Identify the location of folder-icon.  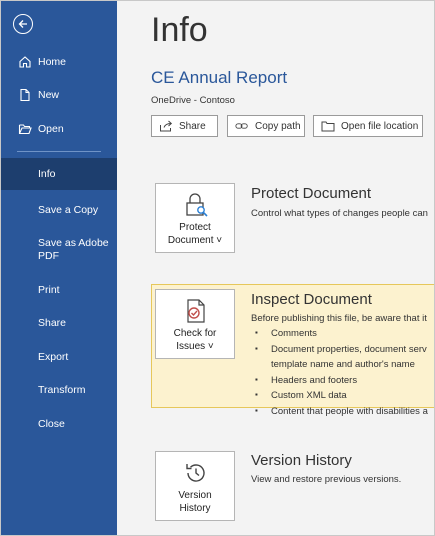
(328, 126).